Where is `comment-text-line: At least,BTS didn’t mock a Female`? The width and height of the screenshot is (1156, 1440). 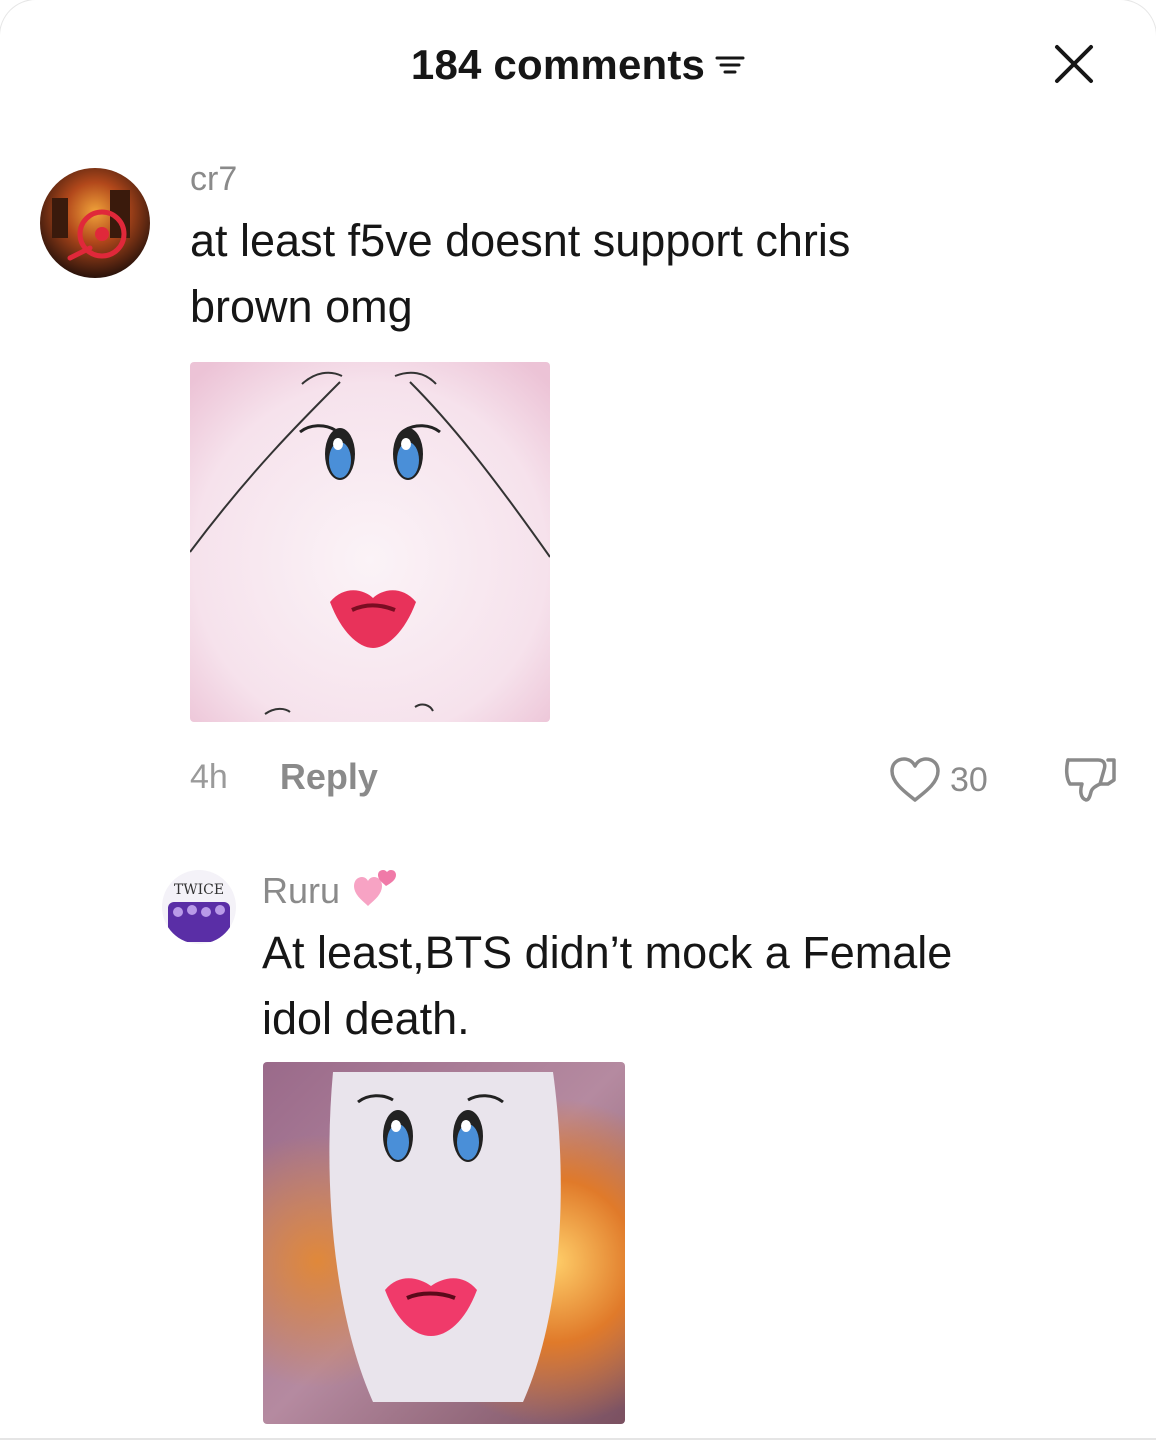 comment-text-line: At least,BTS didn’t mock a Female is located at coordinates (607, 952).